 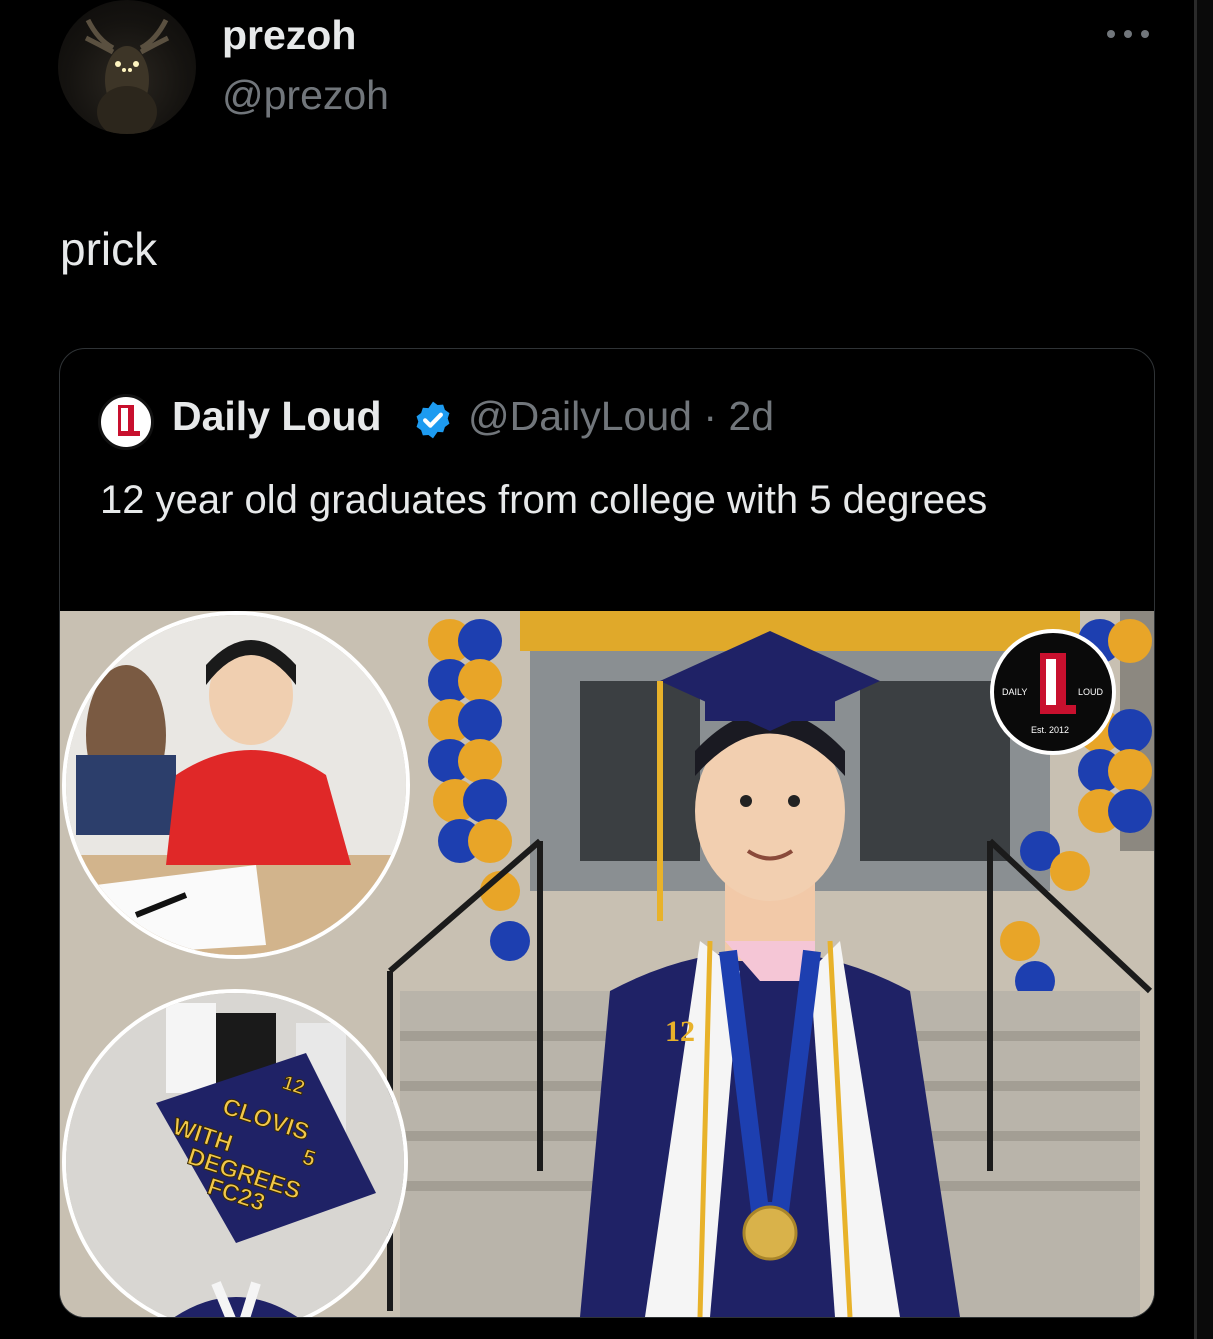 I want to click on scrollbar, so click(x=1203, y=669).